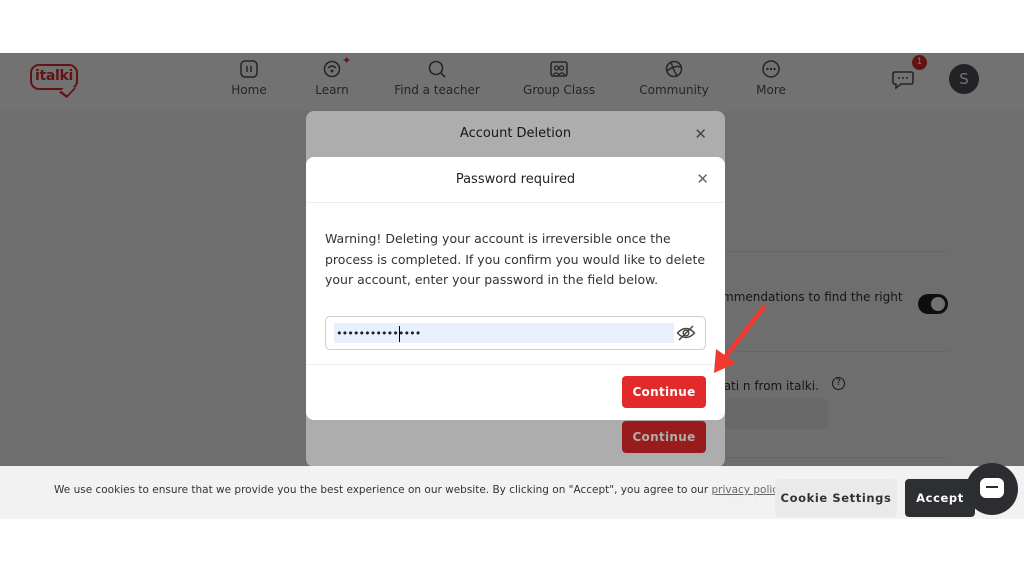 The image size is (1024, 576). I want to click on support-chat-button, so click(992, 489).